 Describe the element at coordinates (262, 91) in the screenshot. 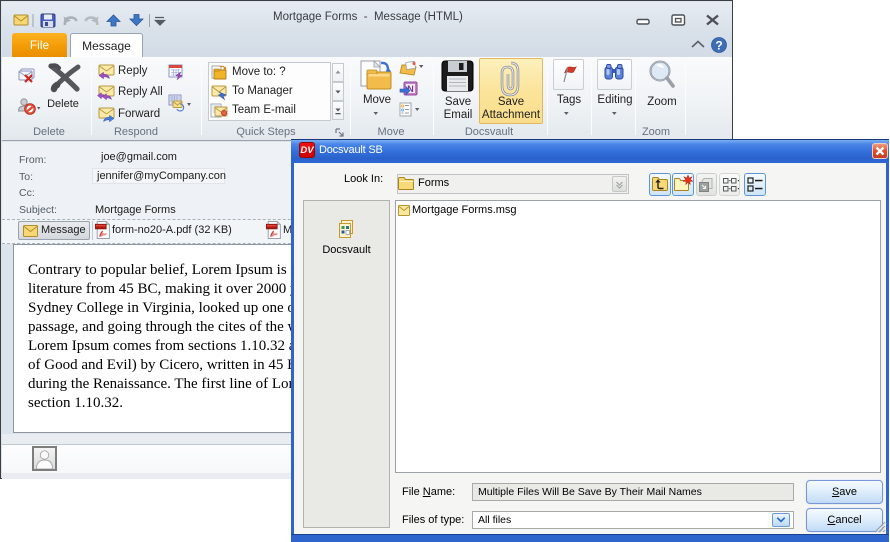

I see `svg-text: To Manager` at that location.